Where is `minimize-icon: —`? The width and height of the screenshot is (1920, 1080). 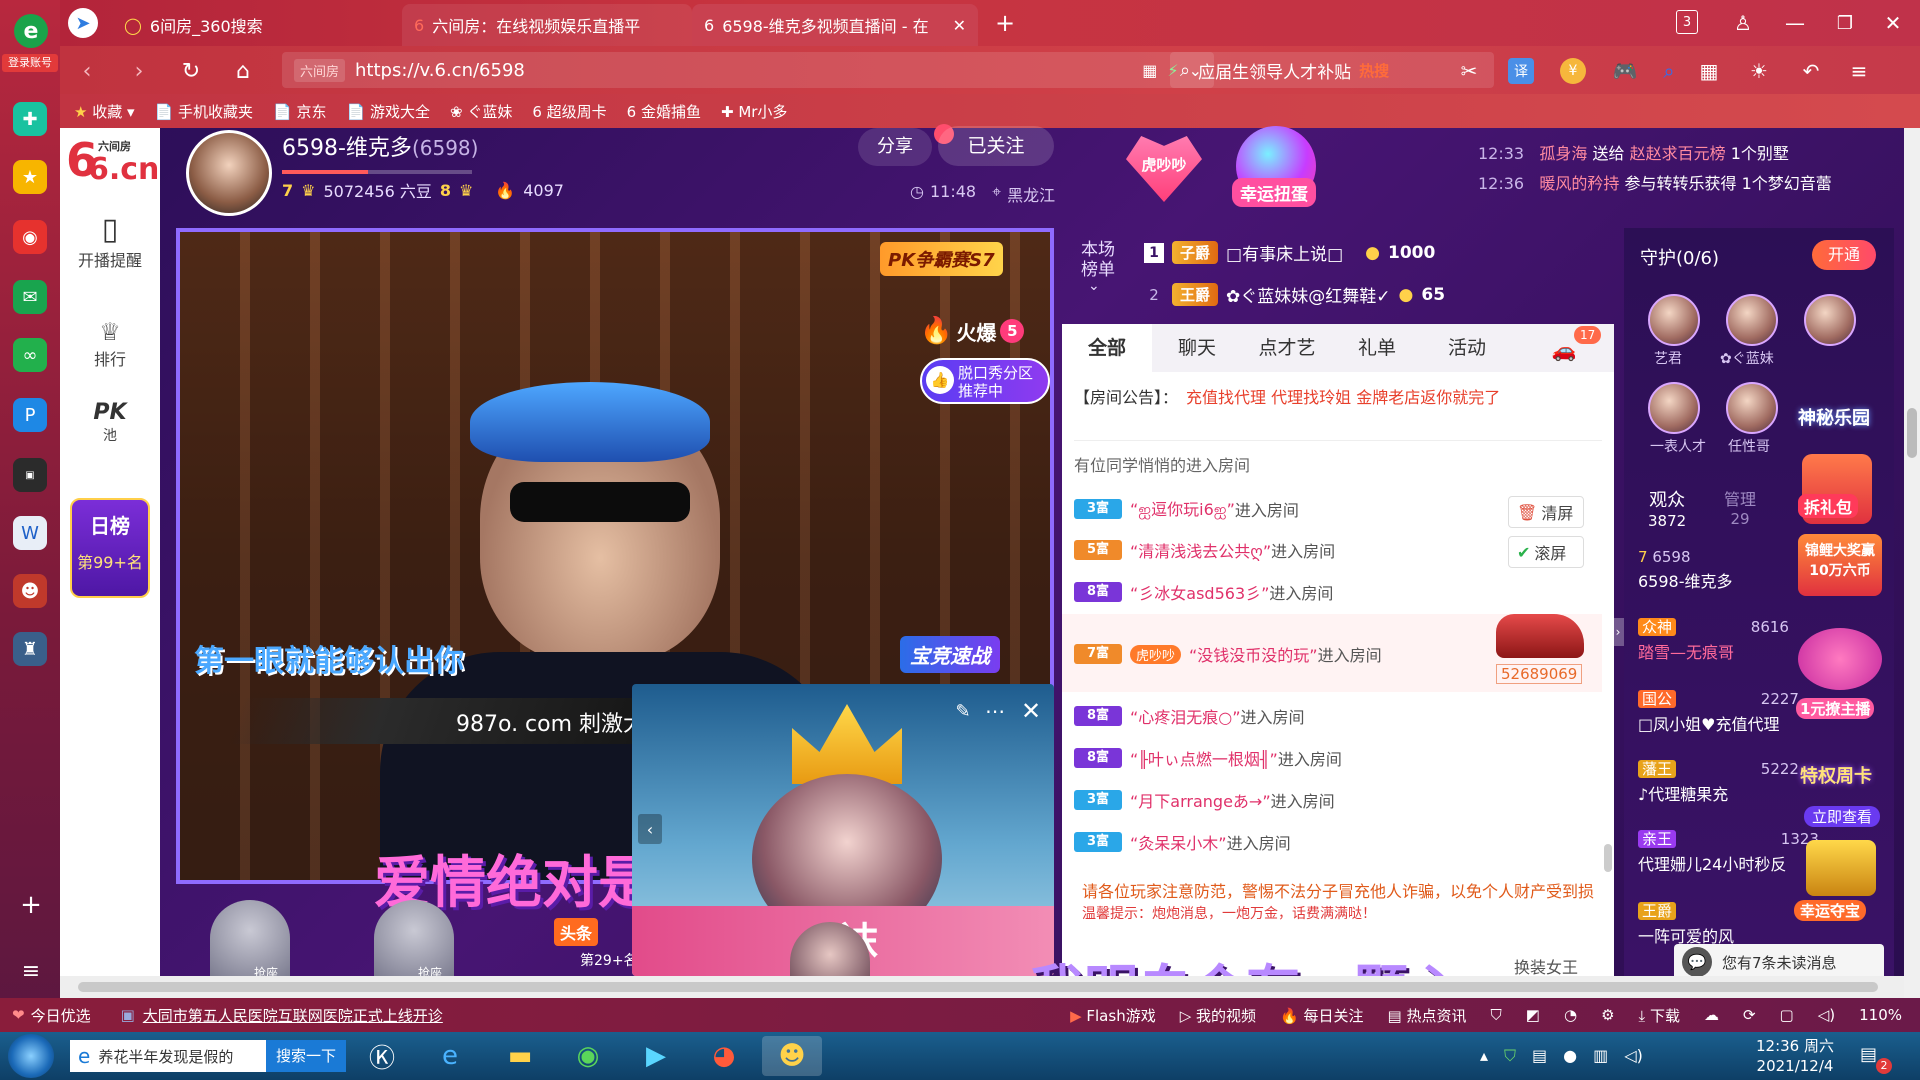 minimize-icon: — is located at coordinates (1795, 23).